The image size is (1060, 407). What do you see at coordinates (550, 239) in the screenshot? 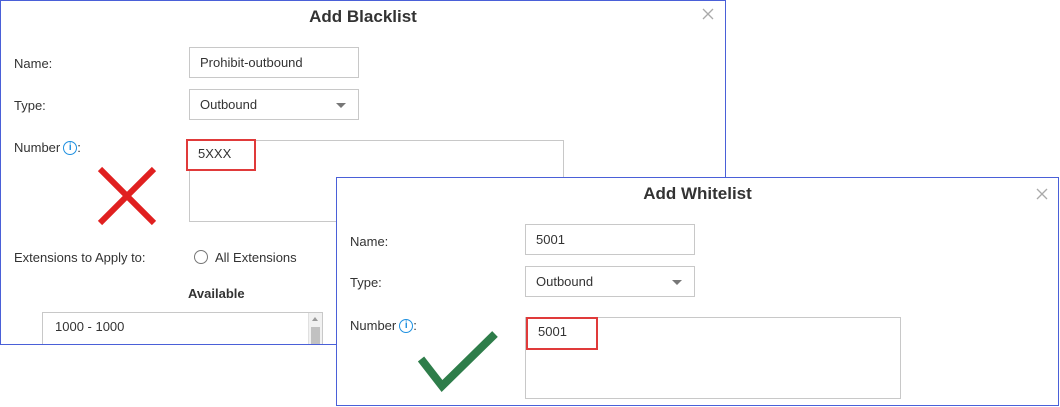
I see `name-input-value: 5001` at bounding box center [550, 239].